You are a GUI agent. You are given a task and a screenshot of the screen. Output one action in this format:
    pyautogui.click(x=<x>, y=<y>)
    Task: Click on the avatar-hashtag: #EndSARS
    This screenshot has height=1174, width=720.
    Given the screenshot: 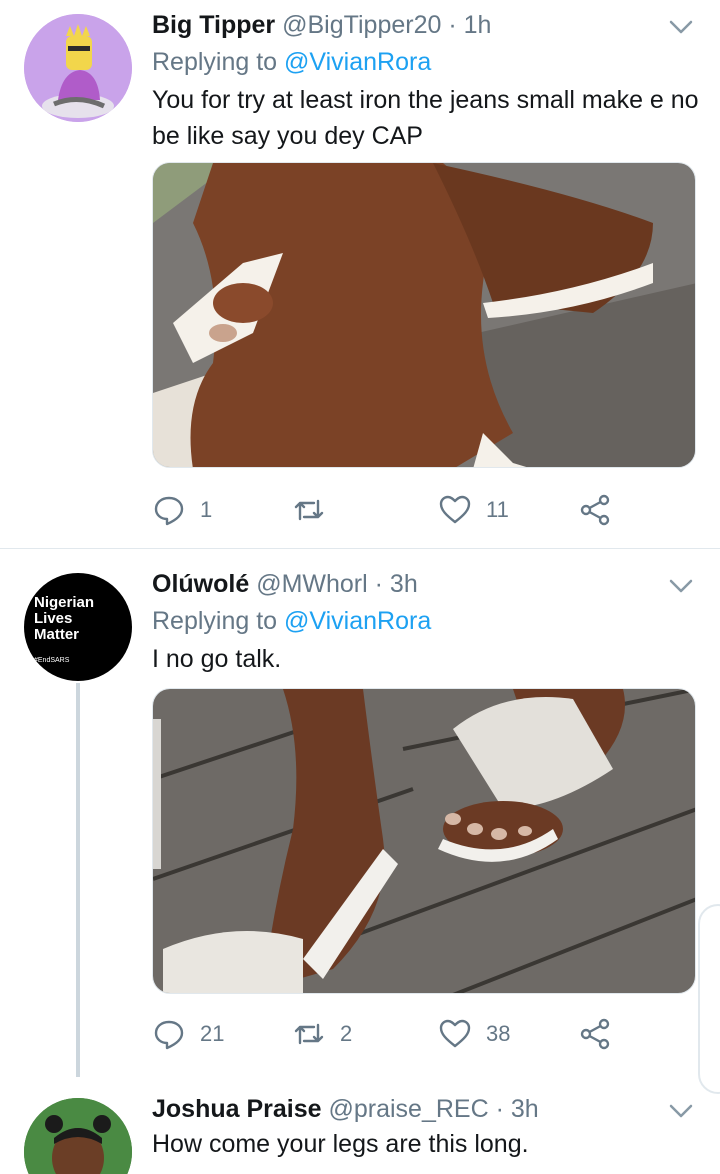 What is the action you would take?
    pyautogui.click(x=52, y=660)
    